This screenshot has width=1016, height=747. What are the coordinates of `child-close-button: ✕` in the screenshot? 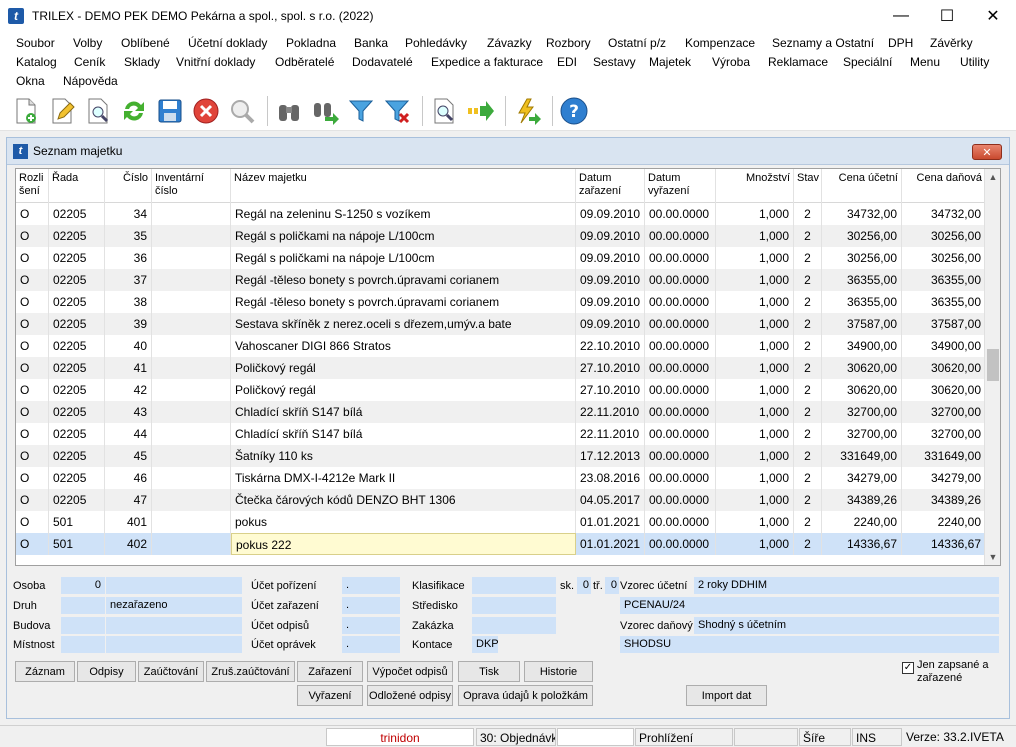 It's located at (987, 152).